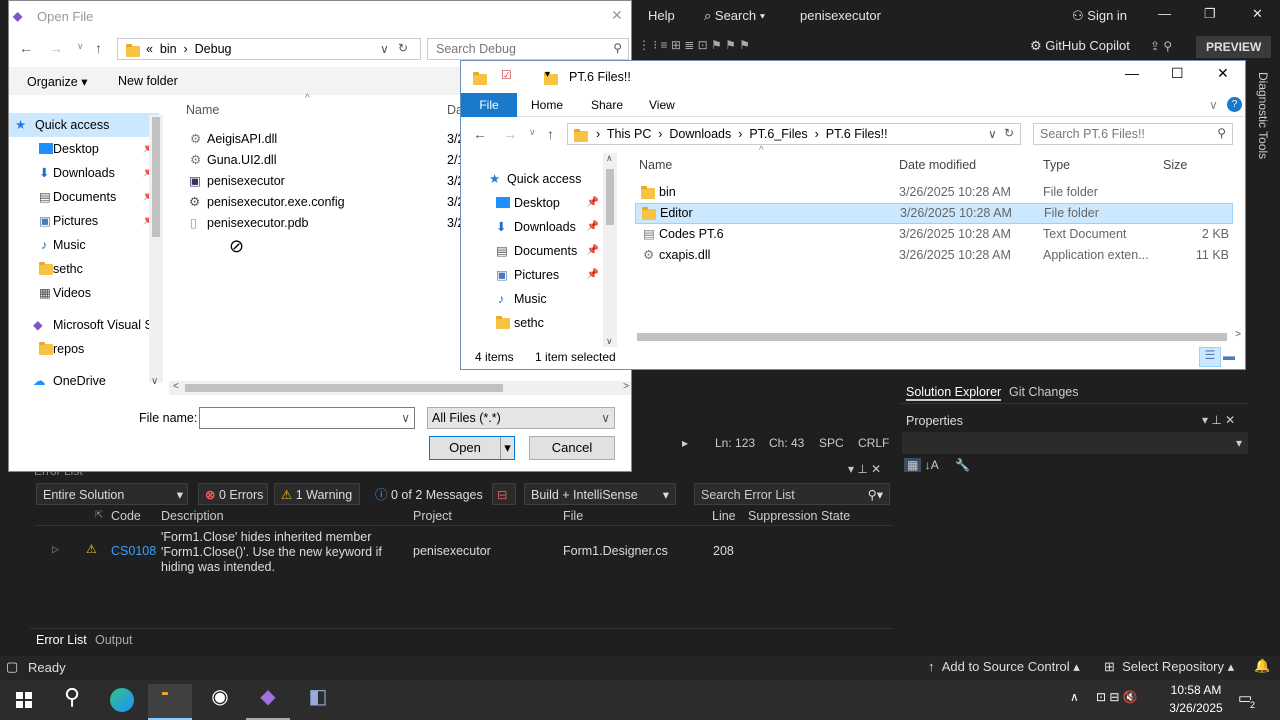 Image resolution: width=1280 pixels, height=720 pixels. I want to click on tab-git-changes: Git Changes, so click(1043, 392).